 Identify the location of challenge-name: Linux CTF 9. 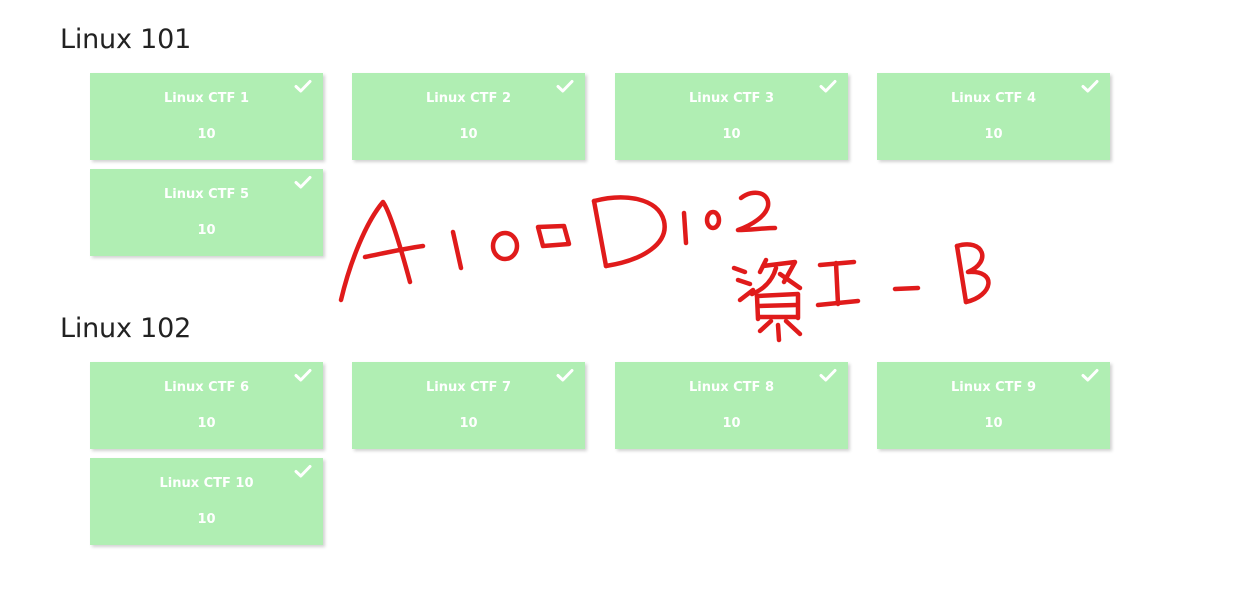
(993, 387).